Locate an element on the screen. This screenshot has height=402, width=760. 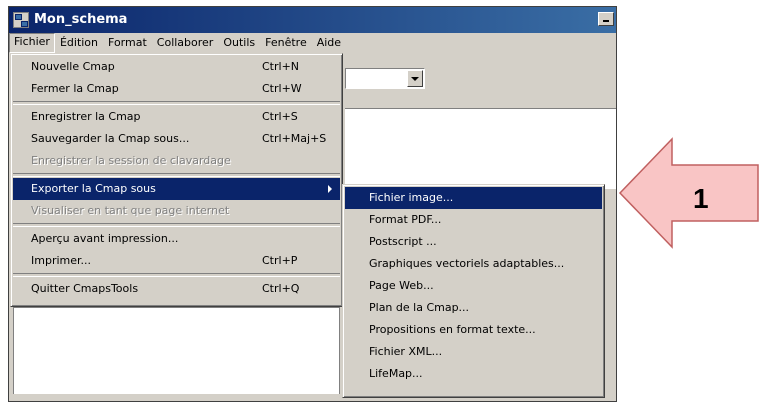
file-menu-item: Exporter la Cmap sous is located at coordinates (176, 189).